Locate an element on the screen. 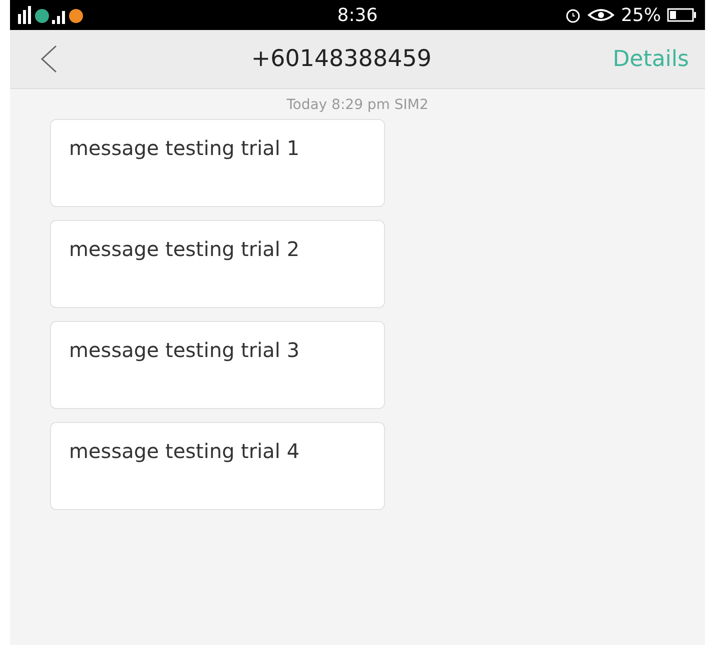  message-timestamp: Today 8:29 pm SIM2 is located at coordinates (358, 105).